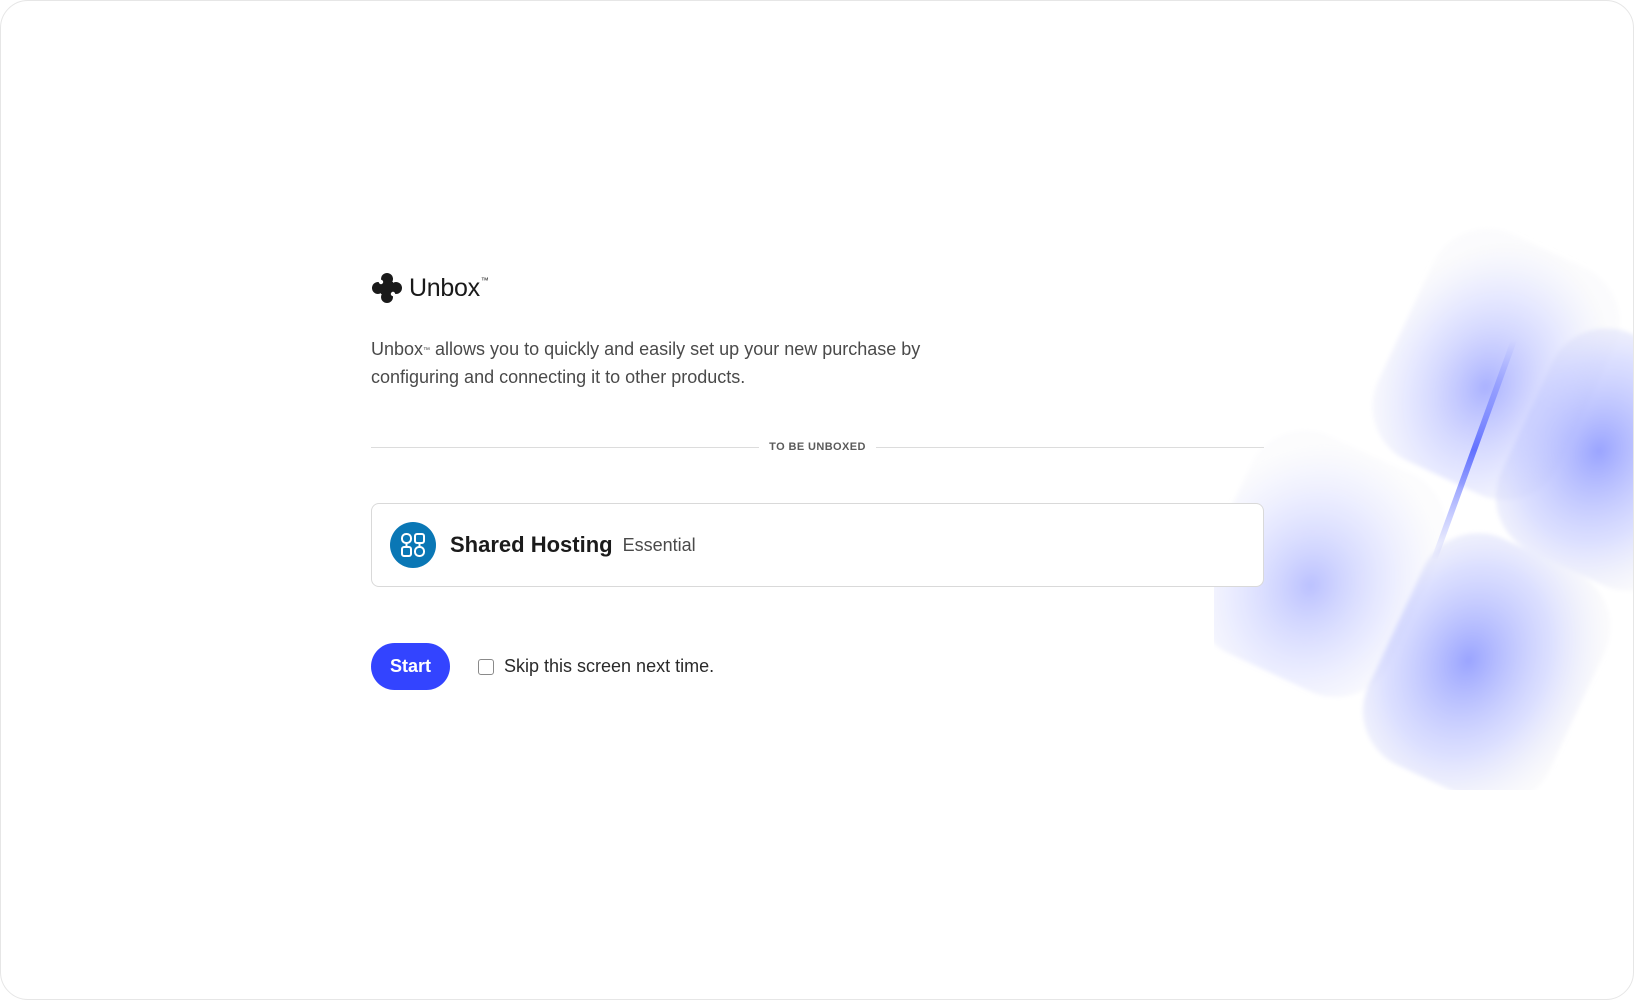 The image size is (1634, 1000). Describe the element at coordinates (484, 280) in the screenshot. I see `brand-trademark: ™` at that location.